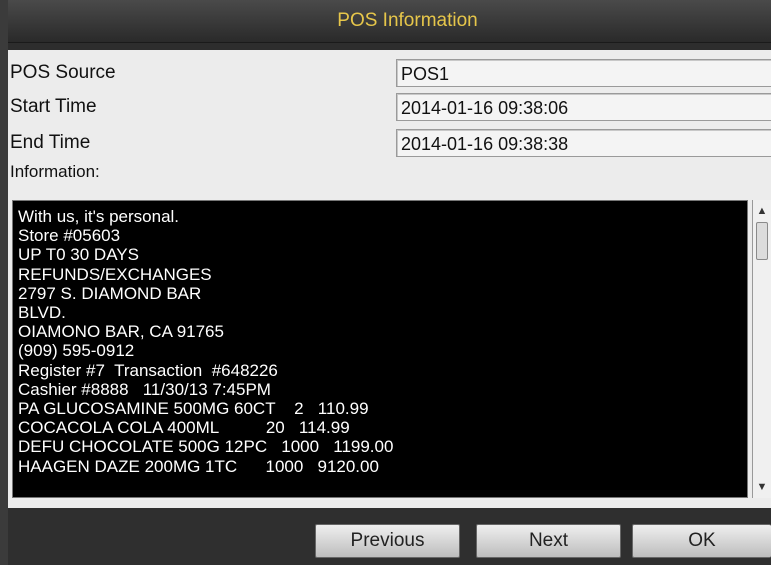 This screenshot has height=565, width=771. What do you see at coordinates (548, 541) in the screenshot?
I see `next-button: Next` at bounding box center [548, 541].